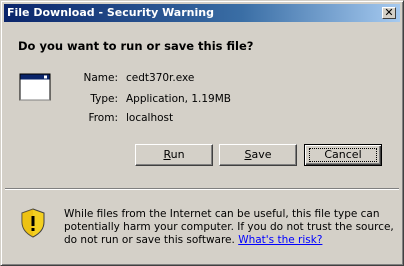  I want to click on file-type-label: Type:, so click(104, 99).